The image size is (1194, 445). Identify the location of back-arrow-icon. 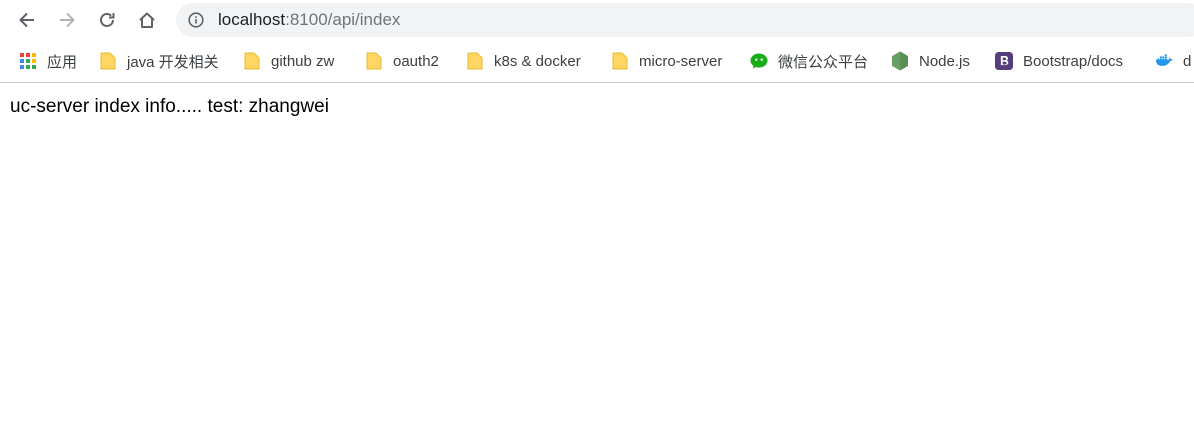
(26, 20).